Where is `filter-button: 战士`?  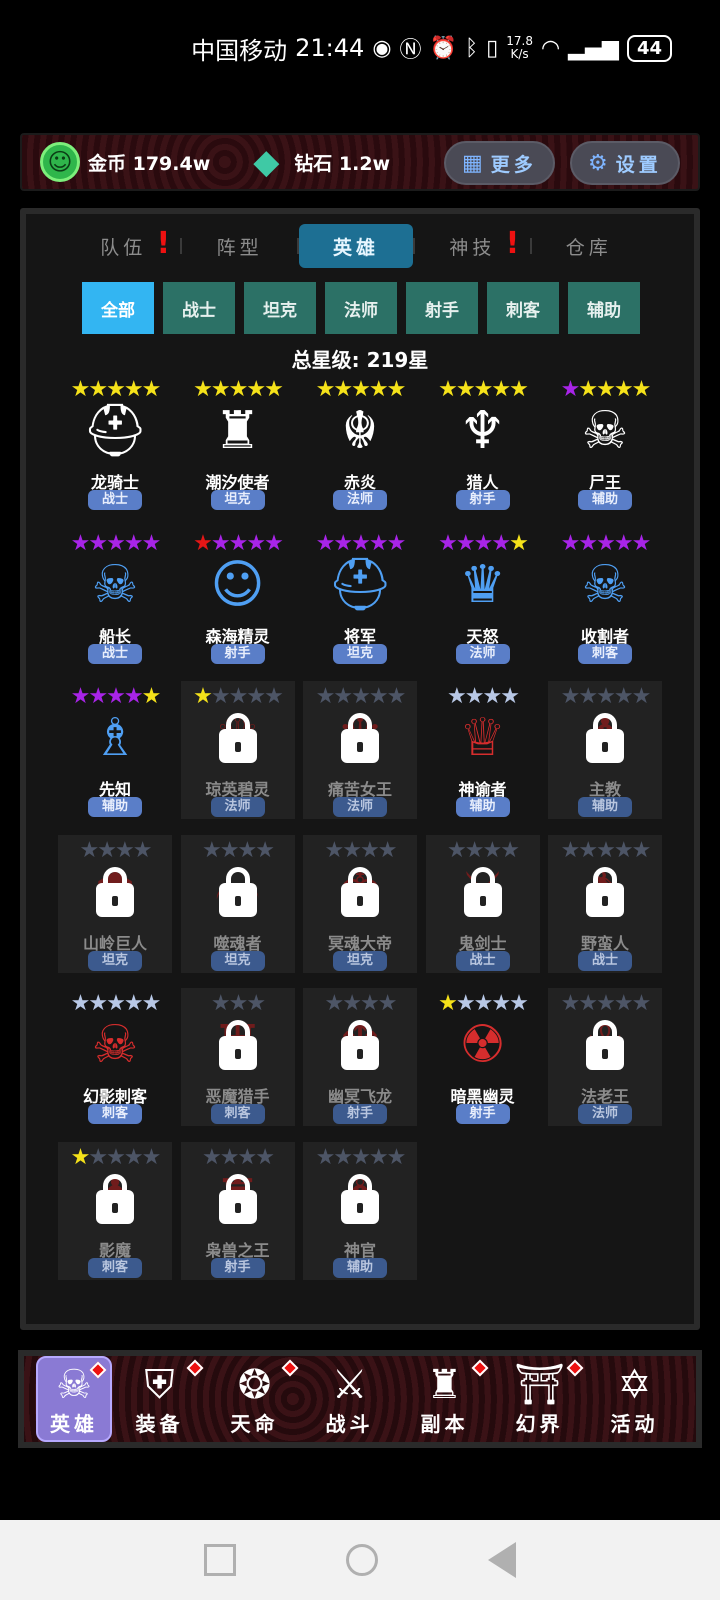
filter-button: 战士 is located at coordinates (199, 308).